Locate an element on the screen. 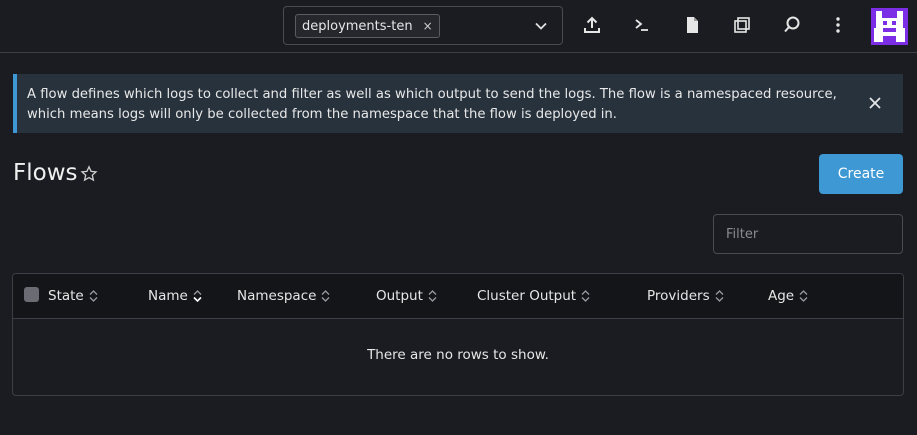  column-label: Cluster Output is located at coordinates (527, 296).